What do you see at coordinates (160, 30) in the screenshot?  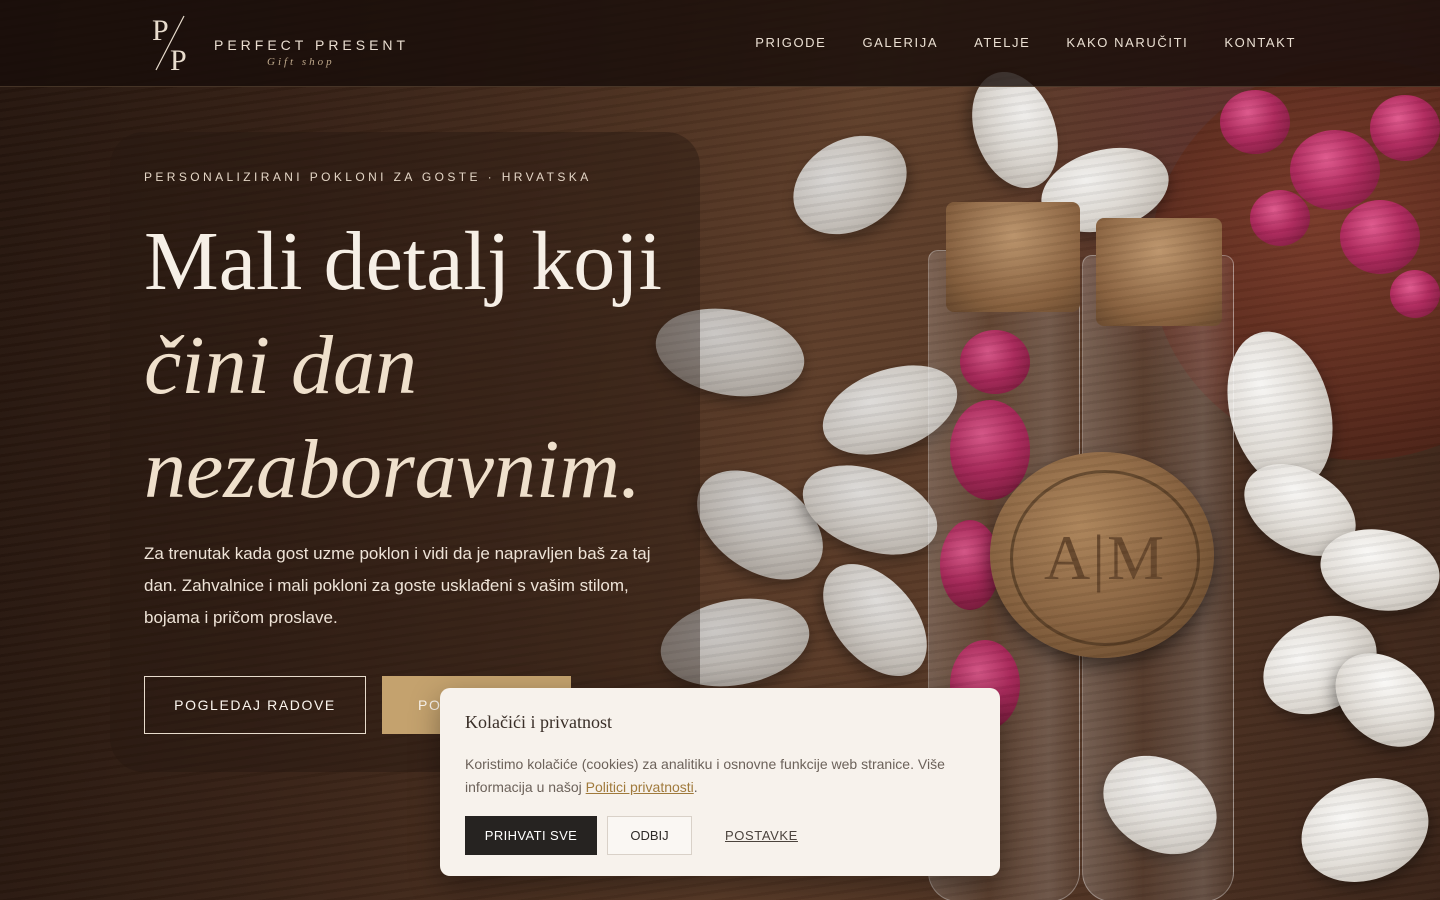 I see `logo-initial-top: P` at bounding box center [160, 30].